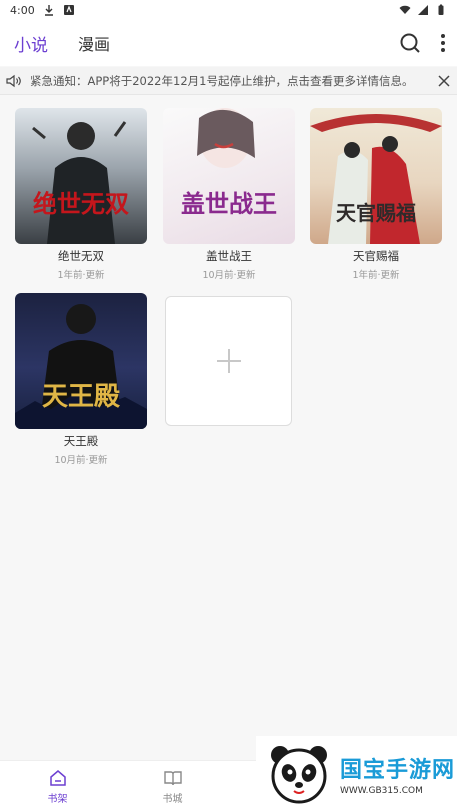 This screenshot has height=812, width=457. I want to click on book-cover-title: 天王殿, so click(81, 397).